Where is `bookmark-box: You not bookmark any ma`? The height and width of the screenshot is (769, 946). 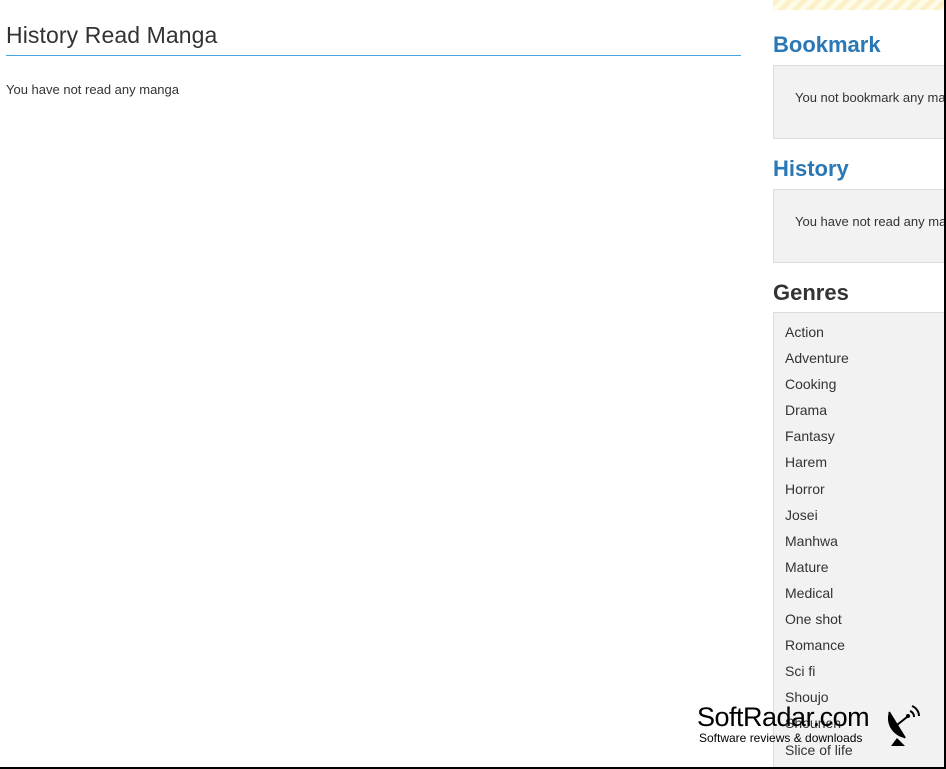 bookmark-box: You not bookmark any ma is located at coordinates (859, 102).